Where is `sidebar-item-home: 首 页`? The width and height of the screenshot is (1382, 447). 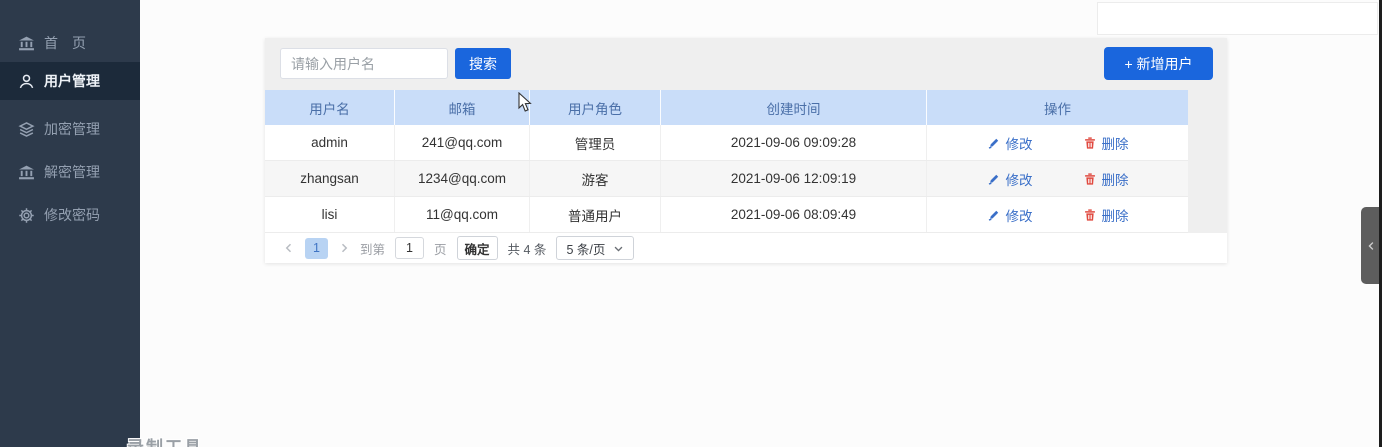 sidebar-item-home: 首 页 is located at coordinates (70, 43).